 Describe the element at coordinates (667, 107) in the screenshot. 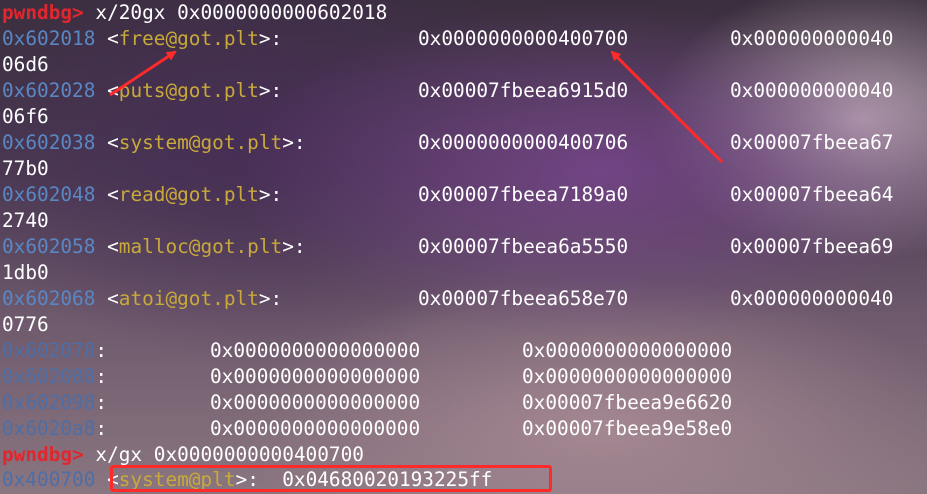

I see `arrow-to-free-value` at that location.